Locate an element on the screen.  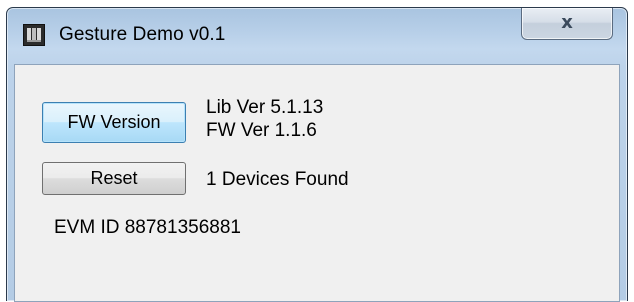
reset-button: Reset is located at coordinates (114, 178).